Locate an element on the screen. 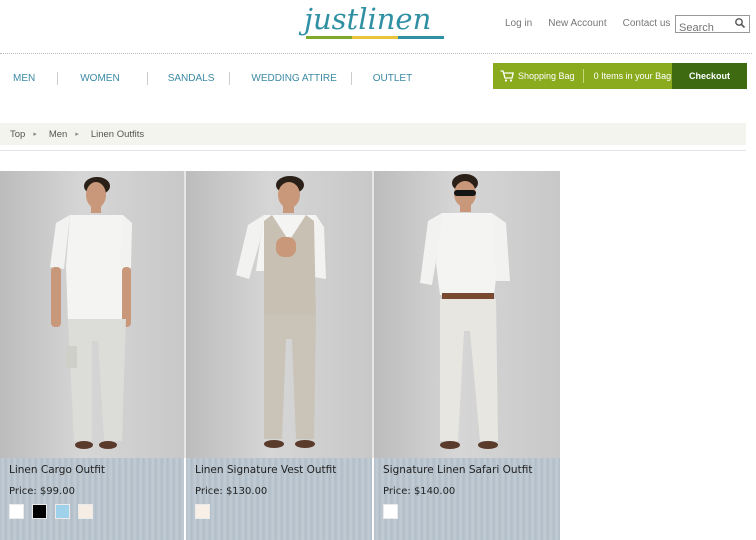  product-price: Price: $99.00 is located at coordinates (42, 491).